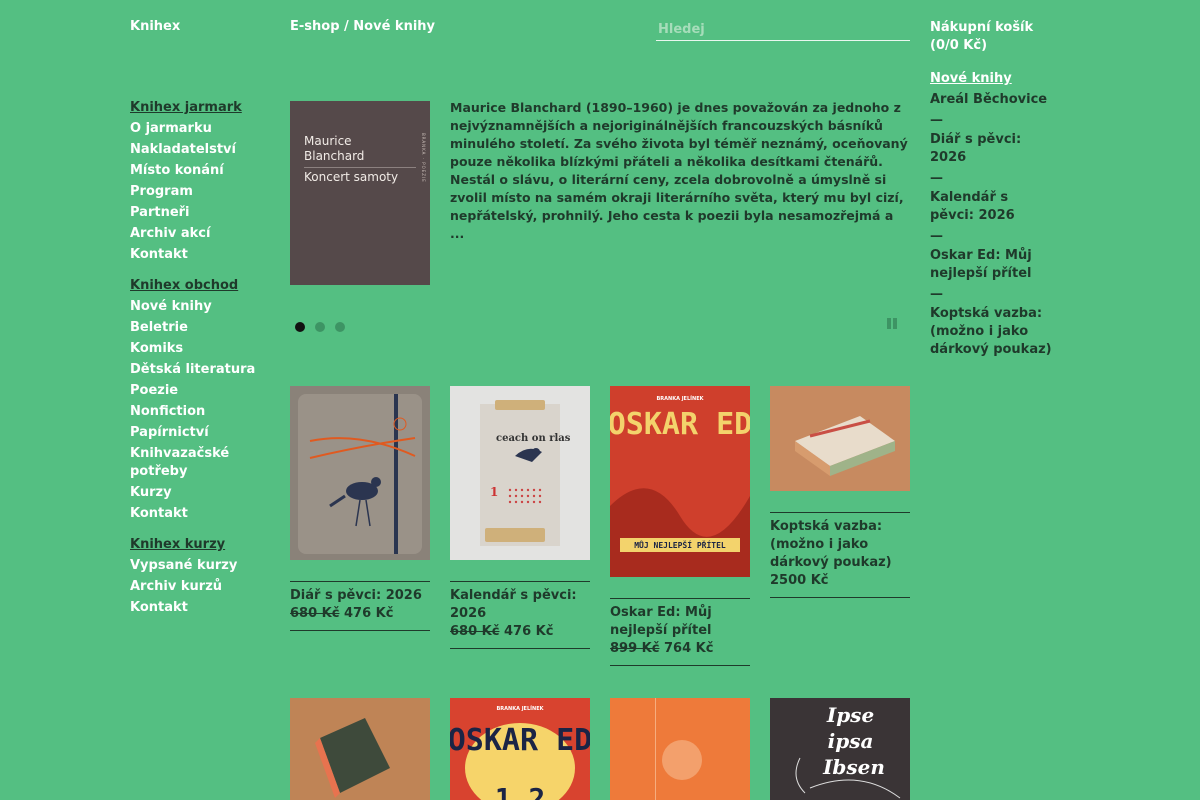  I want to click on sidebar-item: Oskar Ed: Můj nejlepší přítel, so click(992, 265).